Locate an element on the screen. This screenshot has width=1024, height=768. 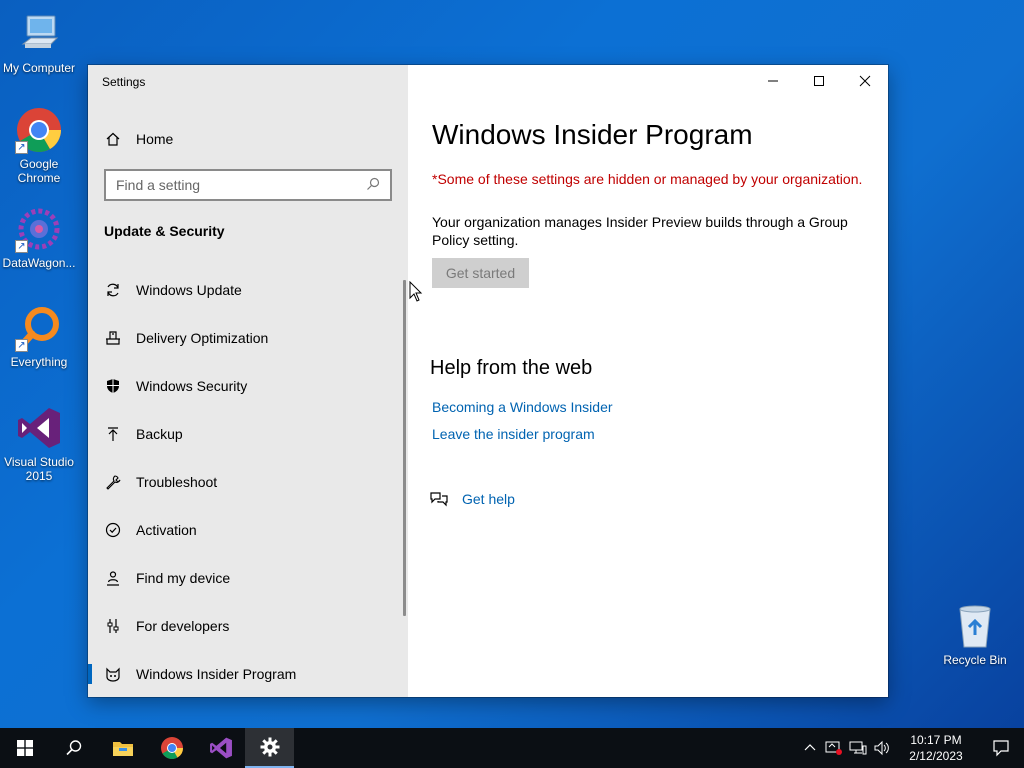
get-help-label: Get help is located at coordinates (488, 499).